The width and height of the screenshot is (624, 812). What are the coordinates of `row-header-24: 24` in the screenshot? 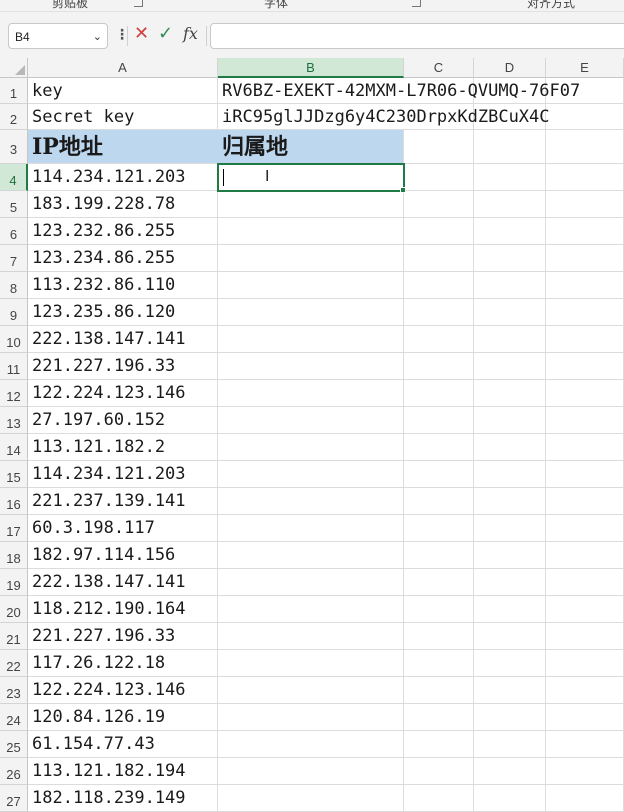 It's located at (14, 717).